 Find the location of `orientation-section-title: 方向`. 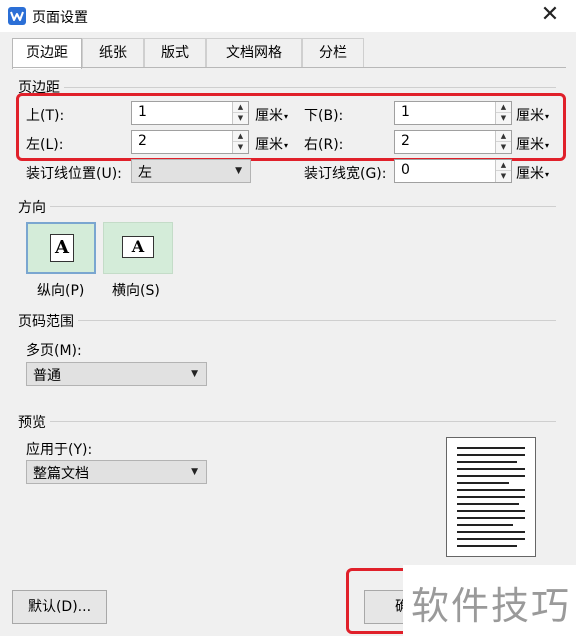

orientation-section-title: 方向 is located at coordinates (34, 207).